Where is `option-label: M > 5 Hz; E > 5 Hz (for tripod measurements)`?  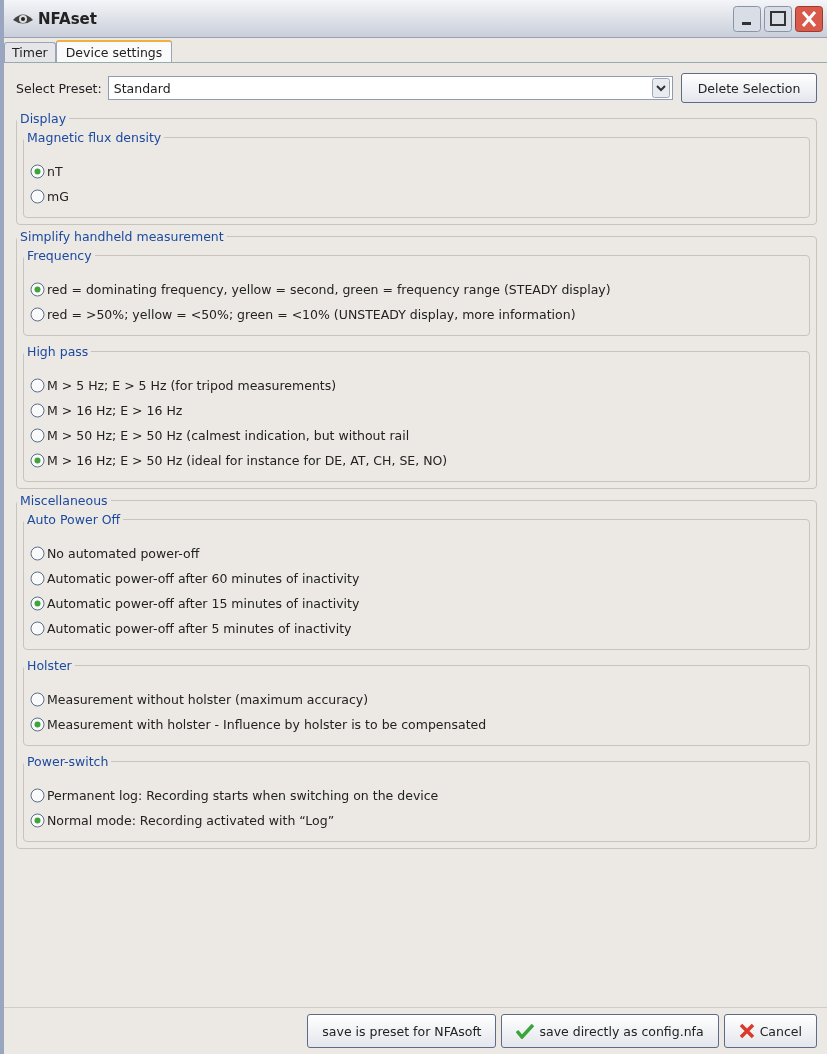 option-label: M > 5 Hz; E > 5 Hz (for tripod measurements) is located at coordinates (192, 385).